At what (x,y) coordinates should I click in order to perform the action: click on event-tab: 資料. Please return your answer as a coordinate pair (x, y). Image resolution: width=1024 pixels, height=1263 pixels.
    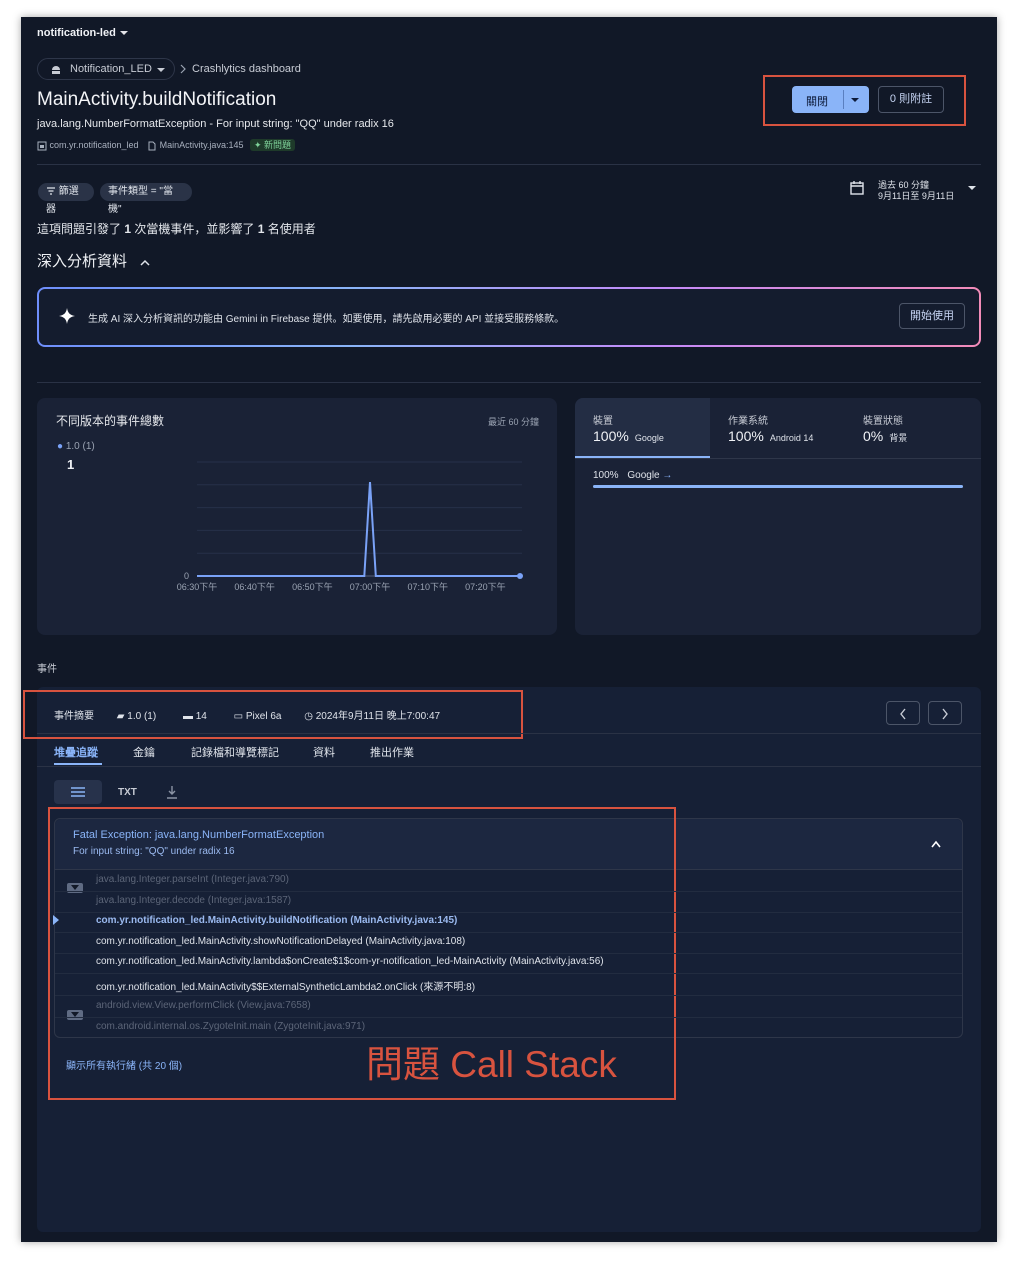
    Looking at the image, I should click on (324, 752).